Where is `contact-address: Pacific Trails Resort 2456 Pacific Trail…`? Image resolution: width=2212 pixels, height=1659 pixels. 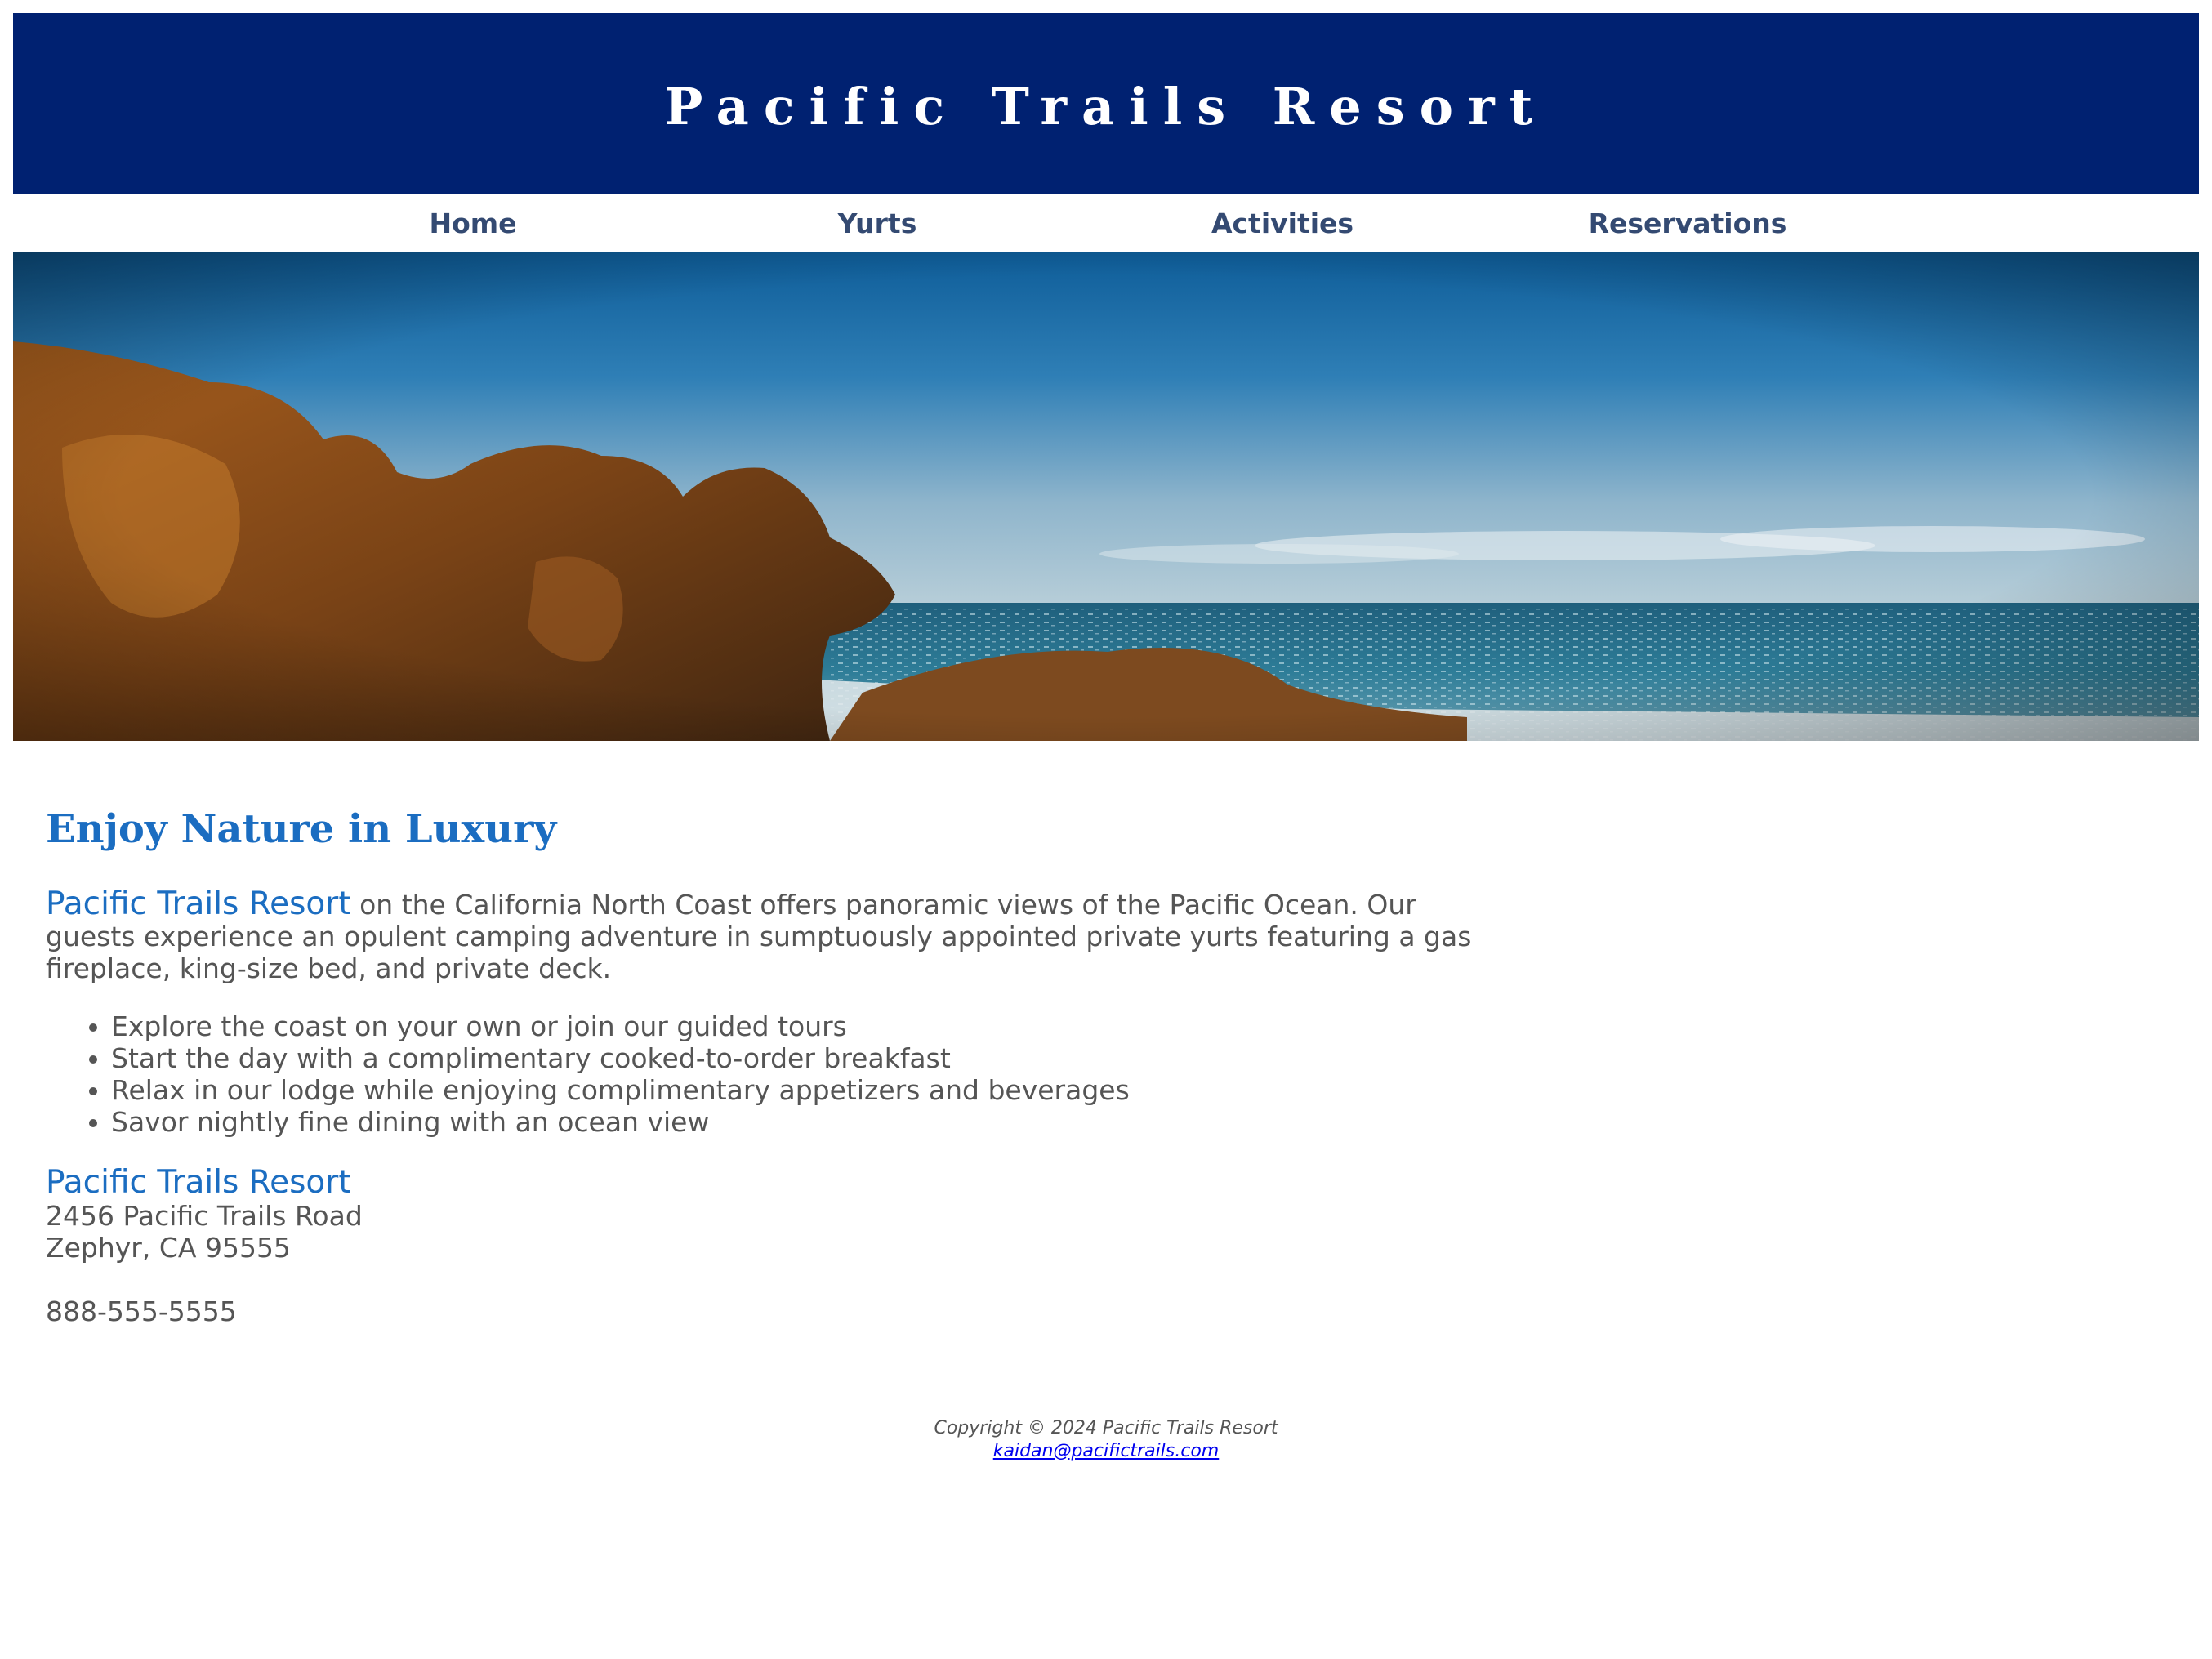 contact-address: Pacific Trails Resort 2456 Pacific Trail… is located at coordinates (764, 1245).